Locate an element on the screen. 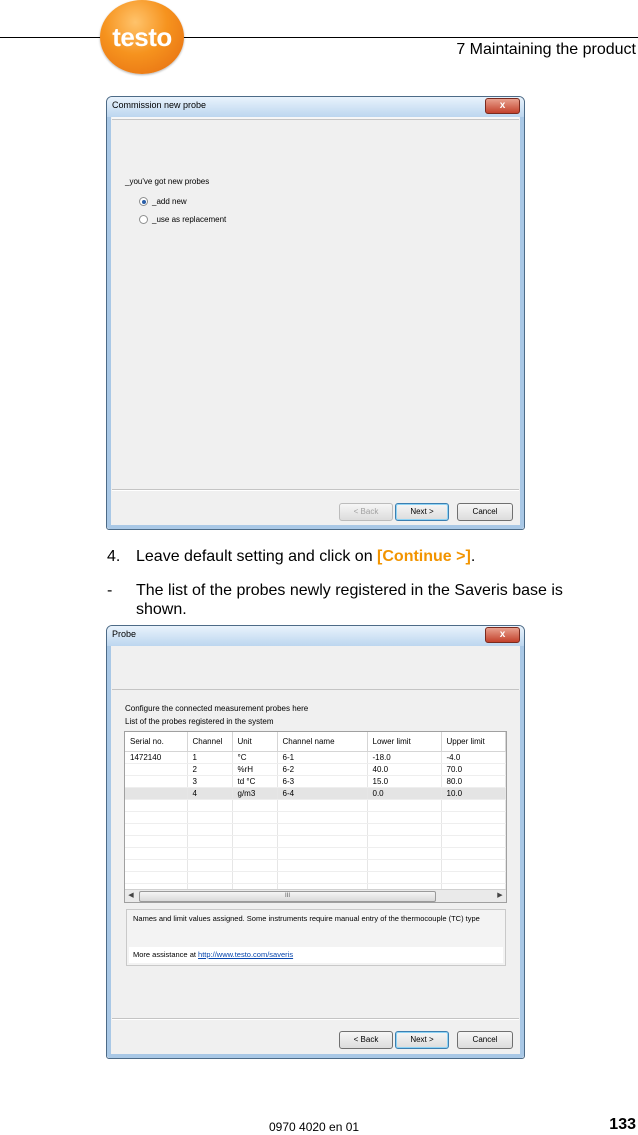 The image size is (638, 1135). scroll-right-icon: ▶ is located at coordinates (500, 896).